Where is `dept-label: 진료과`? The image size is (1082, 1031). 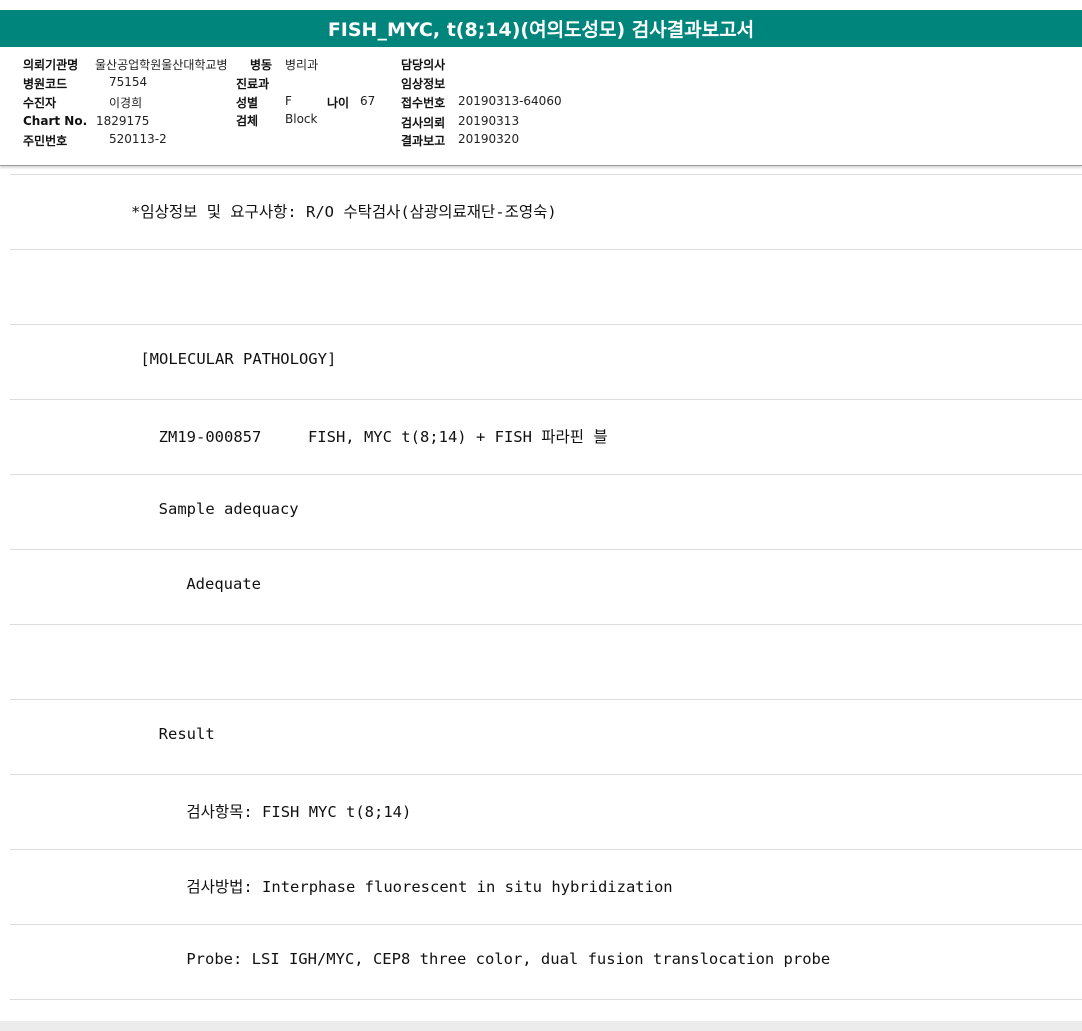
dept-label: 진료과 is located at coordinates (253, 84).